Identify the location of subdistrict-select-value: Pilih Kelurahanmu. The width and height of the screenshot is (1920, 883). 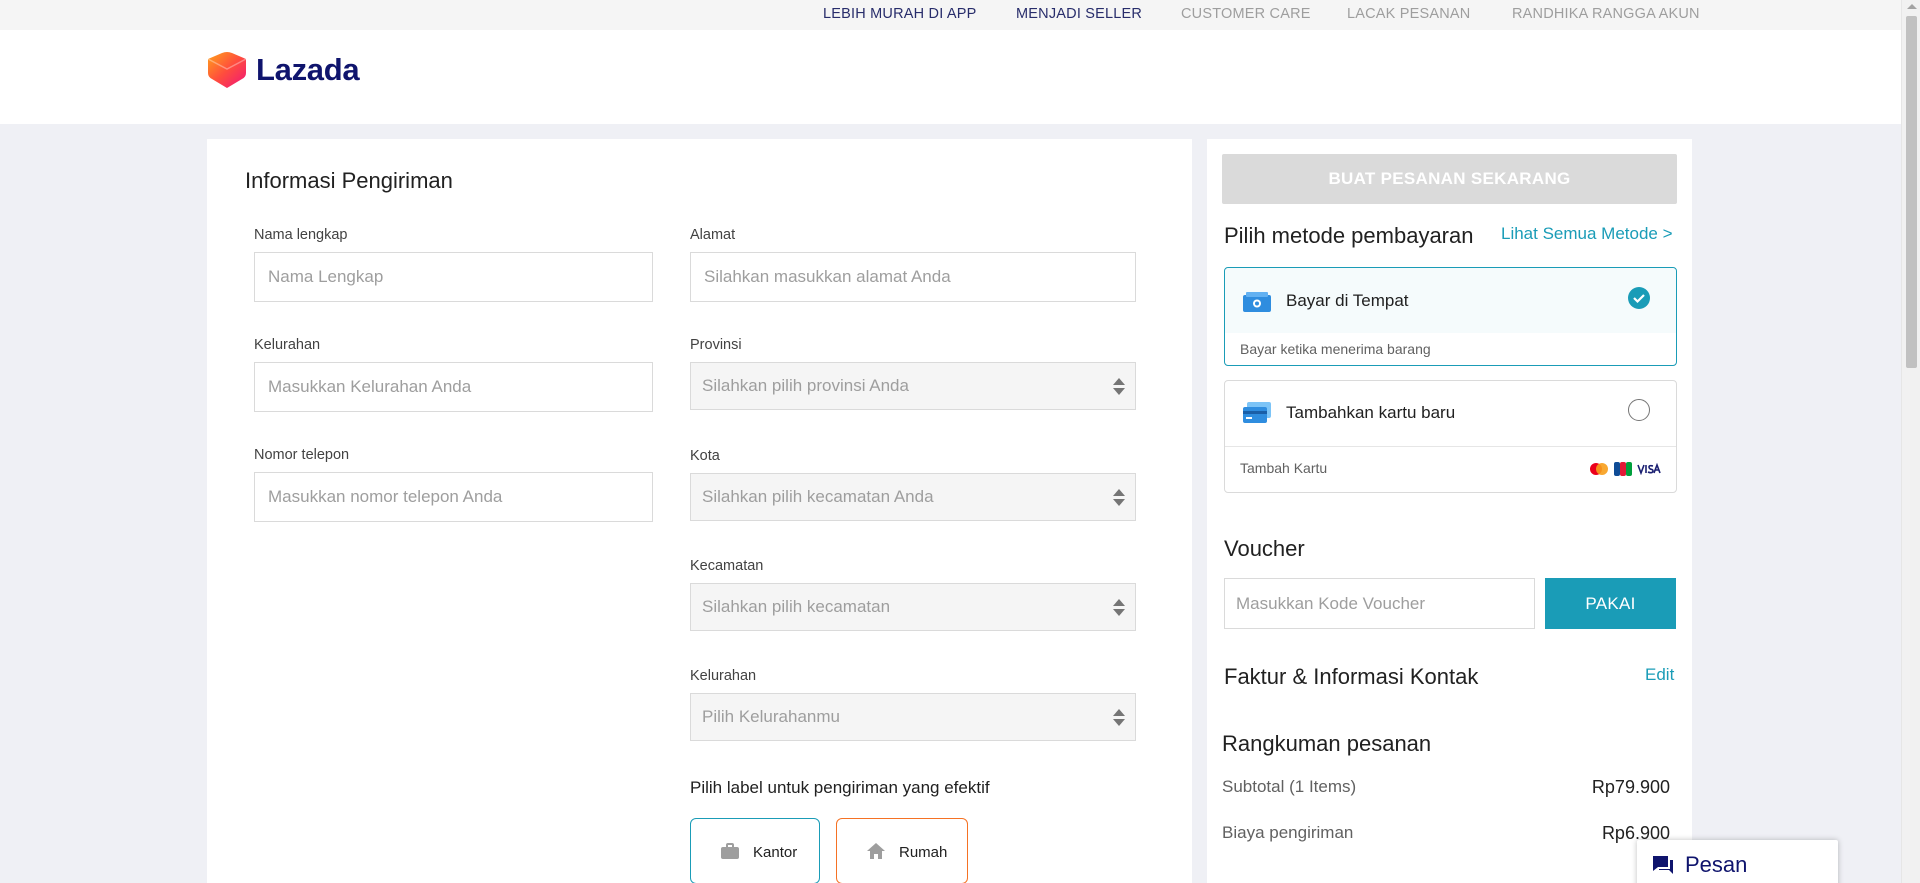
(771, 716).